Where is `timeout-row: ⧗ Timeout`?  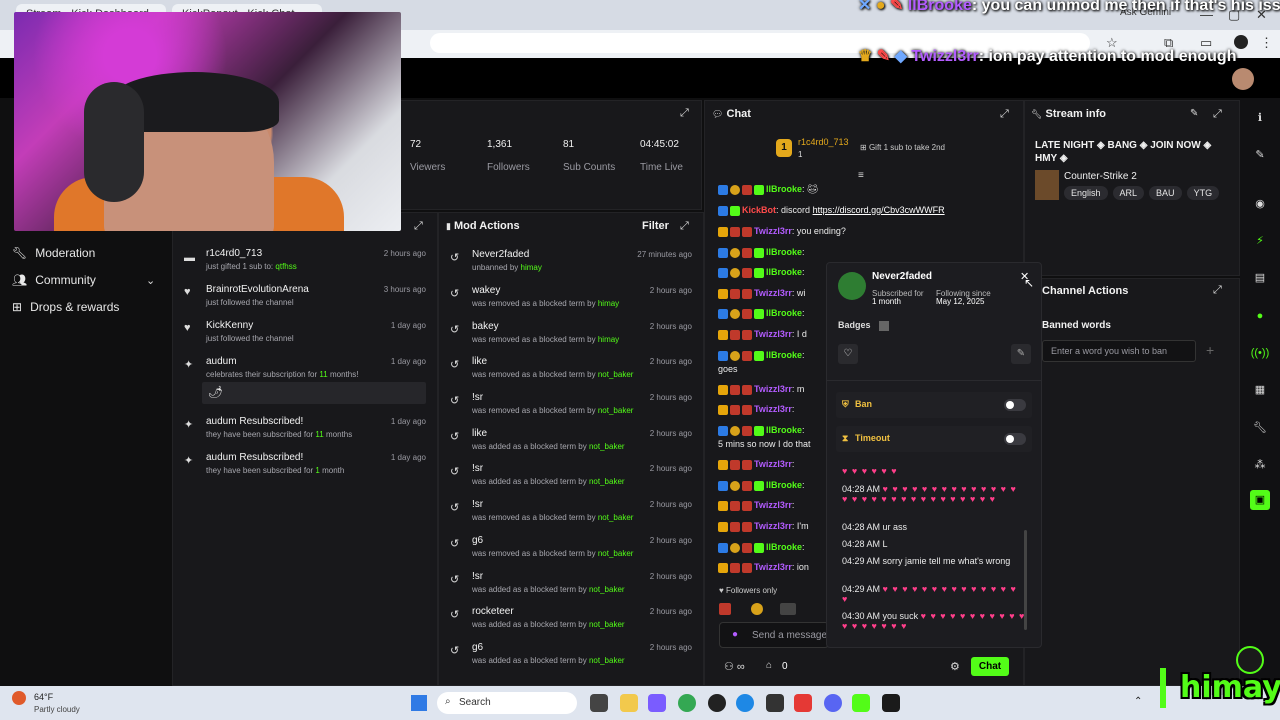
timeout-row: ⧗ Timeout is located at coordinates (934, 439).